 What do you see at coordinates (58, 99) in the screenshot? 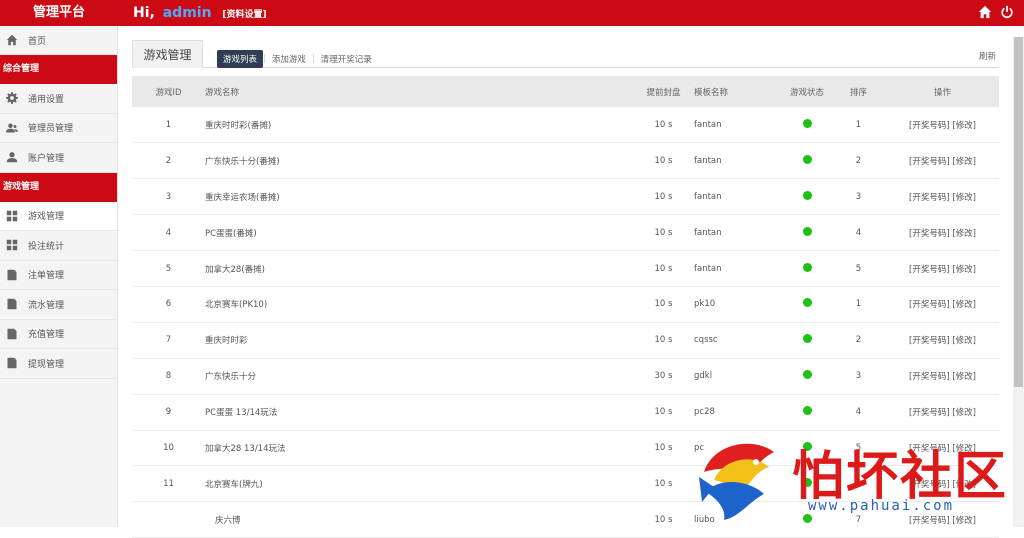
I see `sidebar-item-general-settings: 通用设置` at bounding box center [58, 99].